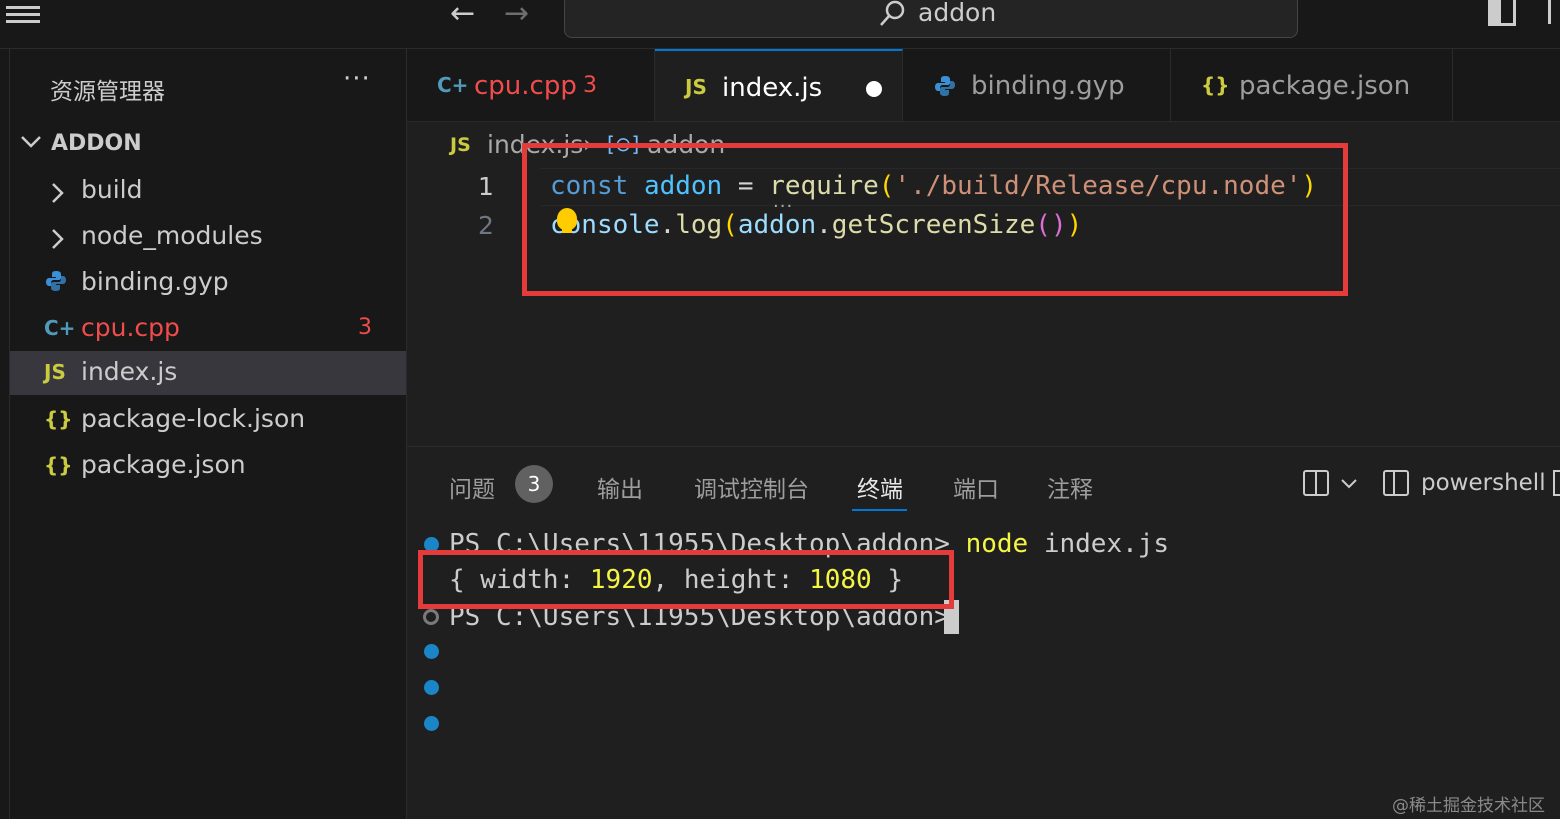  I want to click on highlight-box-output, so click(686, 579).